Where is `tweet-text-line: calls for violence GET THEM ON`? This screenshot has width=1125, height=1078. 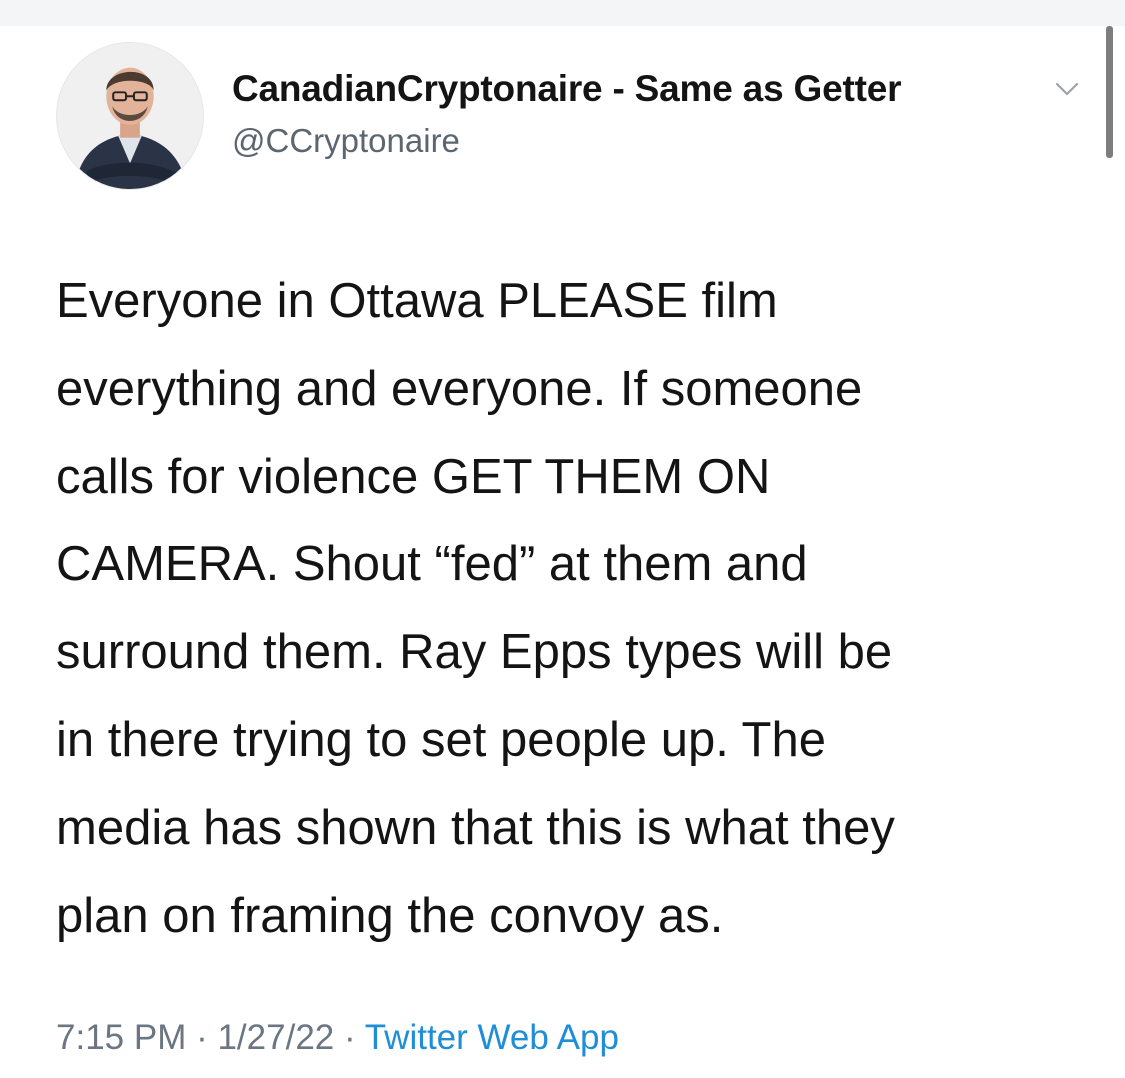 tweet-text-line: calls for violence GET THEM ON is located at coordinates (413, 476).